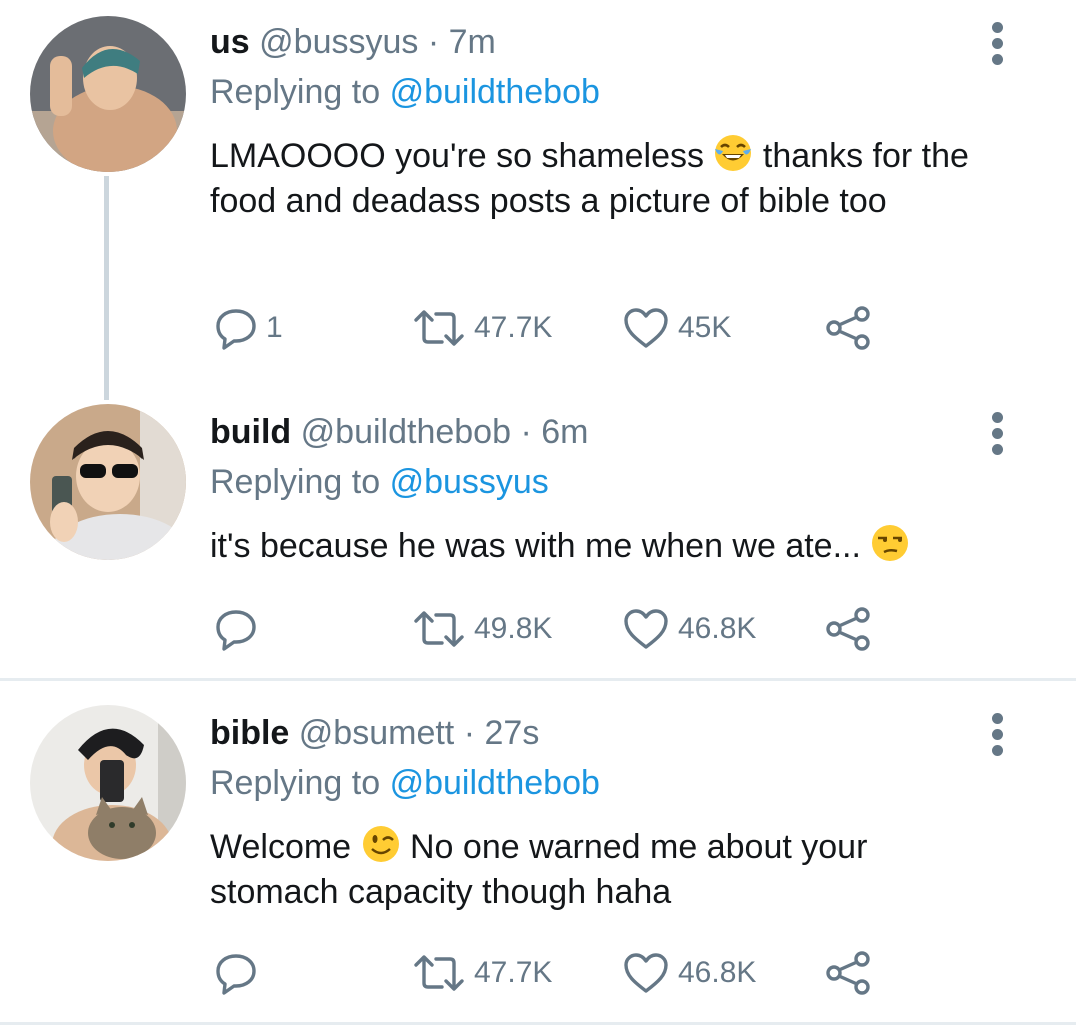 The image size is (1076, 1026). I want to click on display-name: us, so click(230, 42).